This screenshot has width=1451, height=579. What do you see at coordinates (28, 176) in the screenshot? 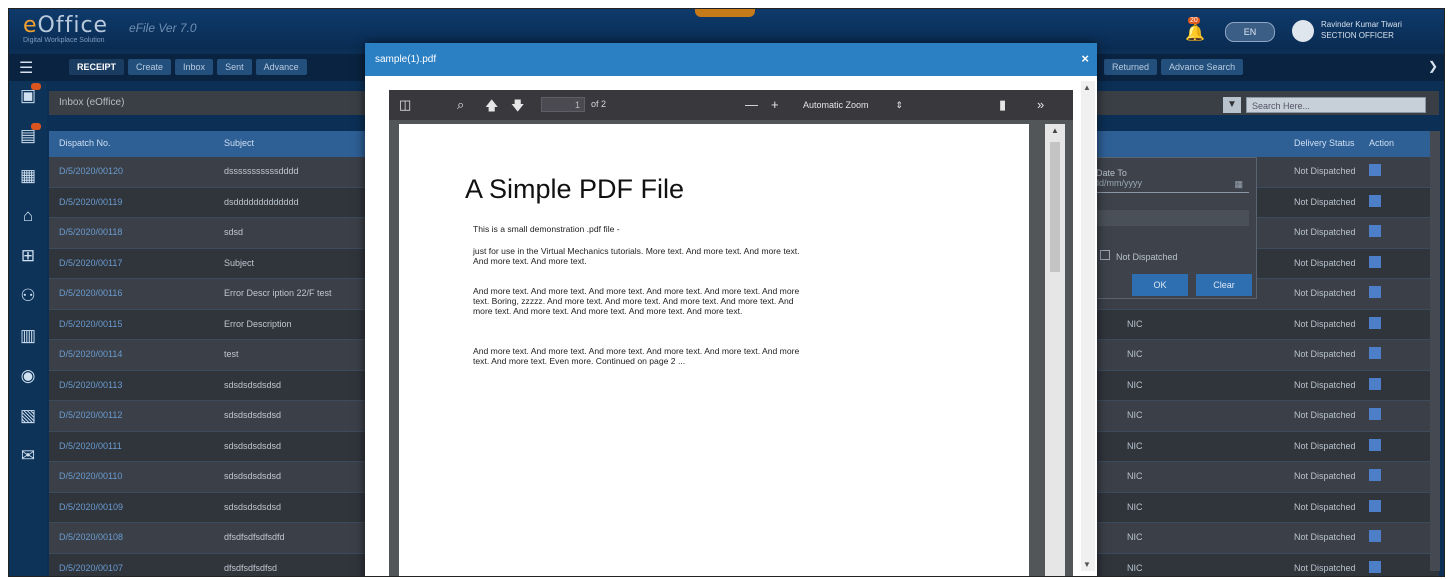
I see `grid-icon: ▦` at bounding box center [28, 176].